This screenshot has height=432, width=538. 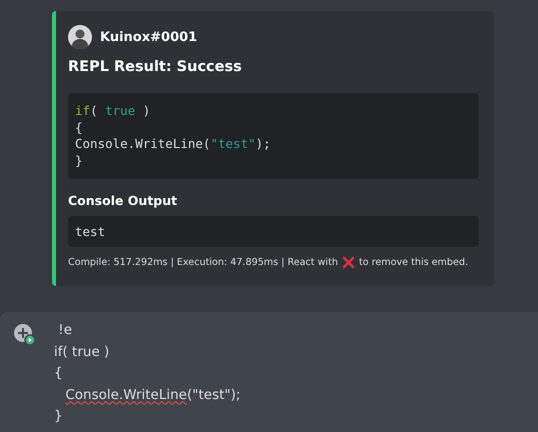 I want to click on embed-title: REPL Result: Success, so click(x=155, y=67).